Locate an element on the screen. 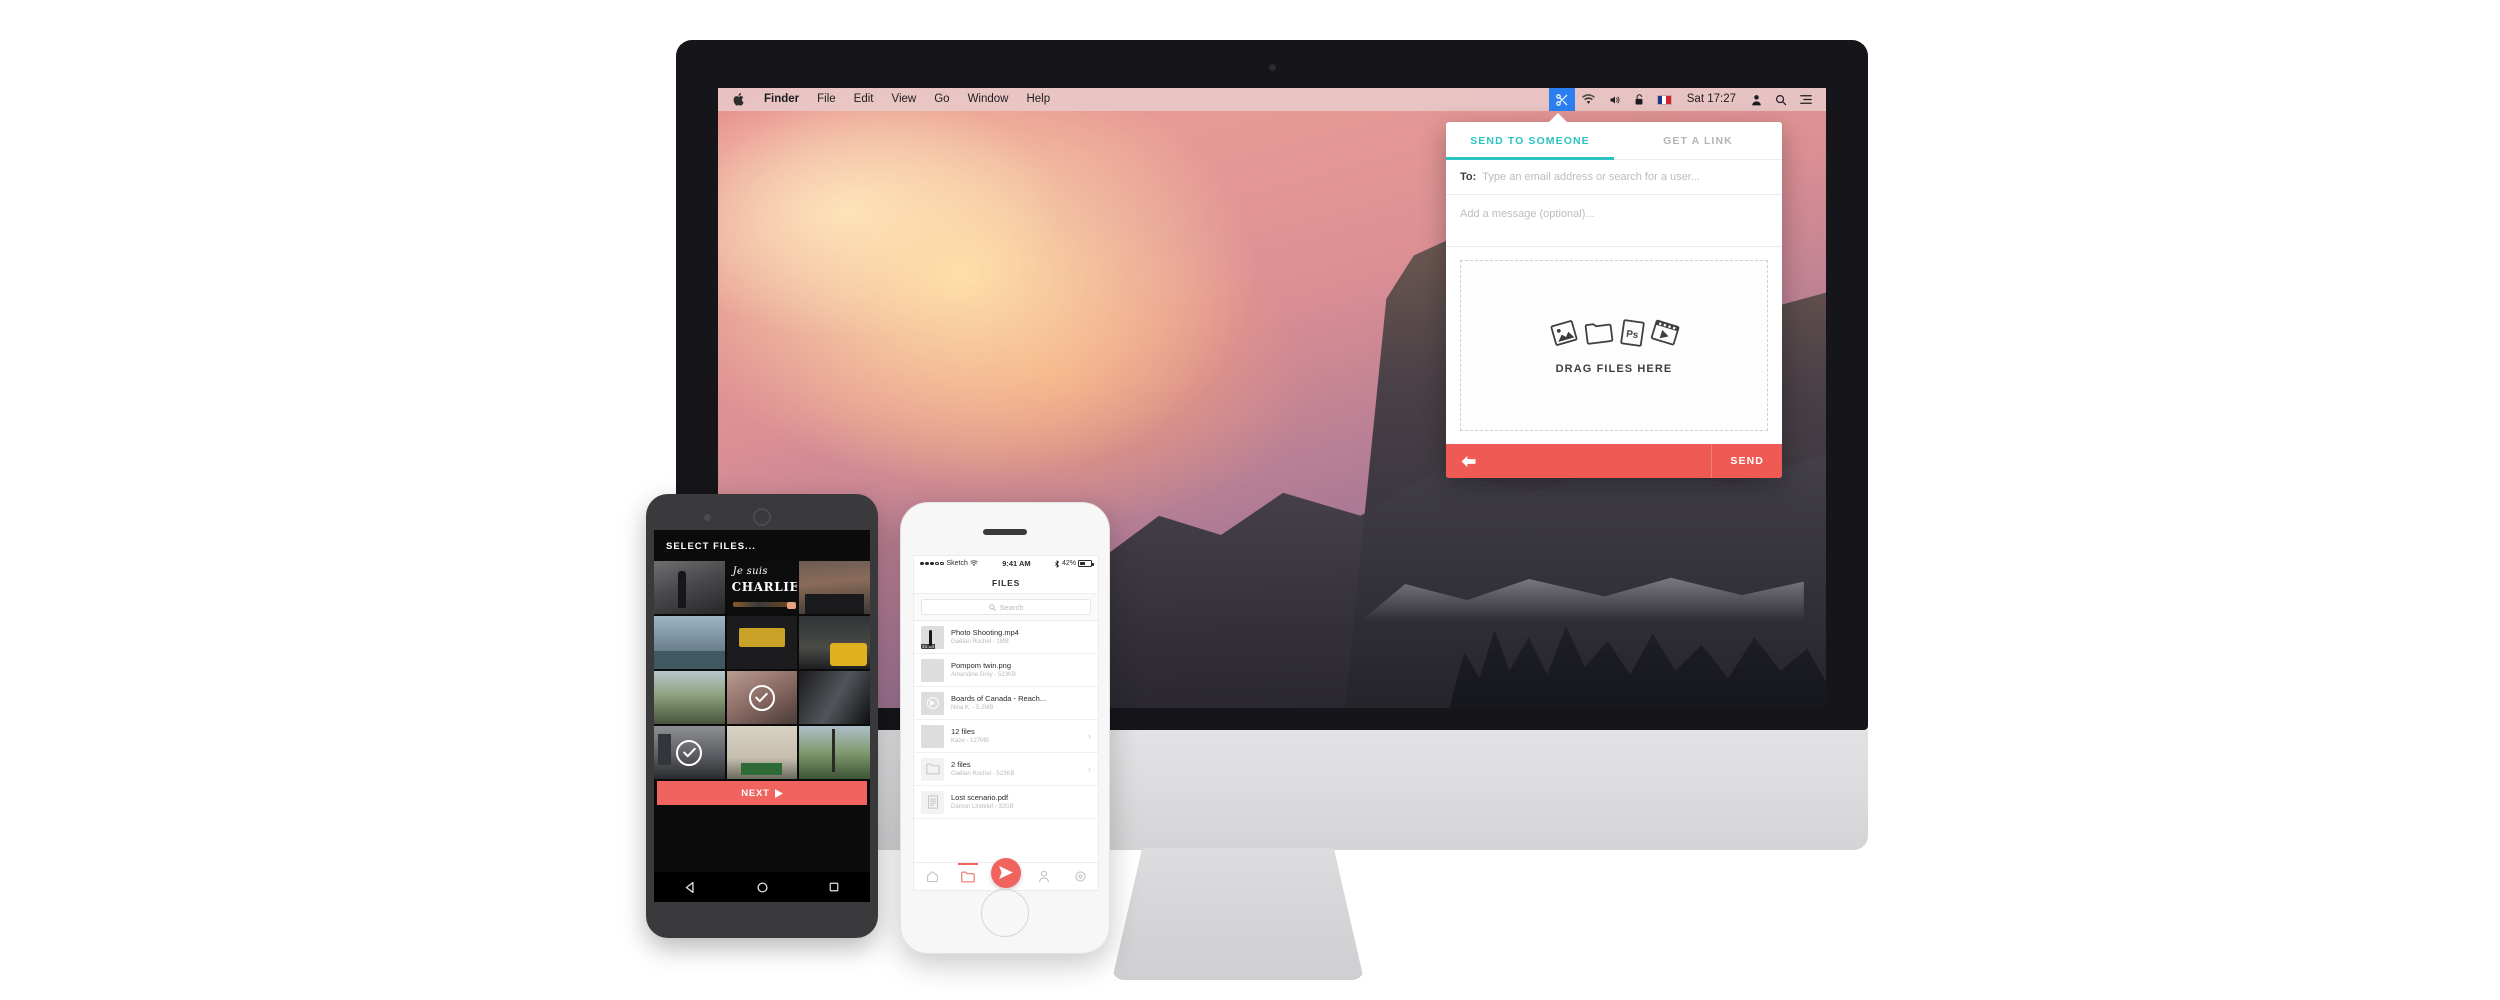 This screenshot has width=2500, height=1000. tab-get-a-link: GET A LINK is located at coordinates (1698, 140).